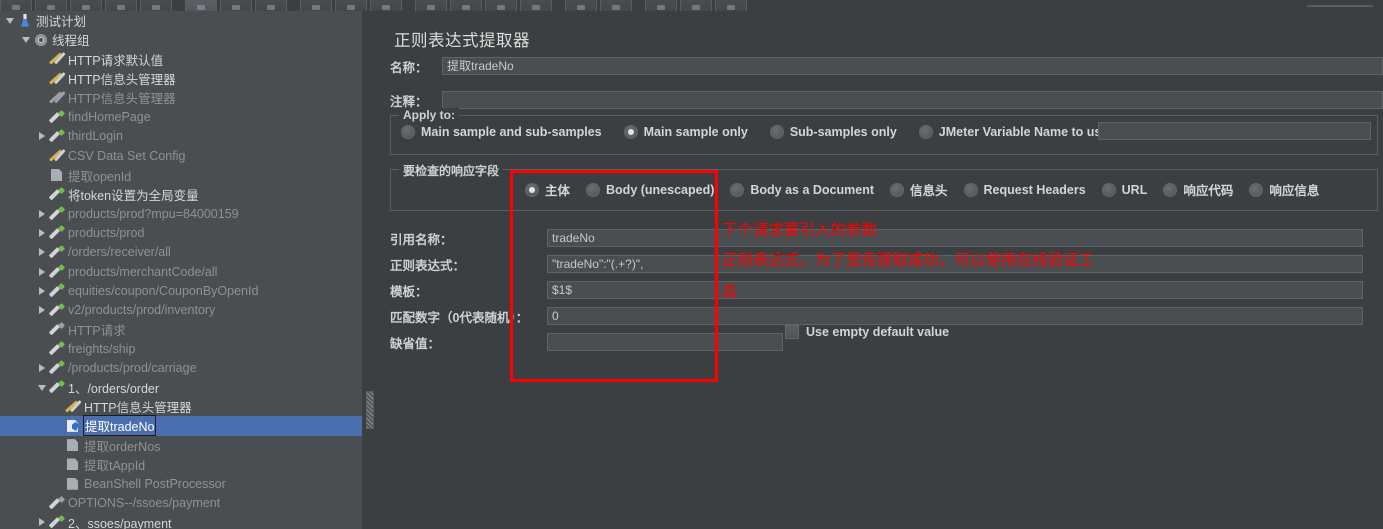 The width and height of the screenshot is (1383, 529). What do you see at coordinates (181, 445) in the screenshot?
I see `tree-item: 提取orderNos` at bounding box center [181, 445].